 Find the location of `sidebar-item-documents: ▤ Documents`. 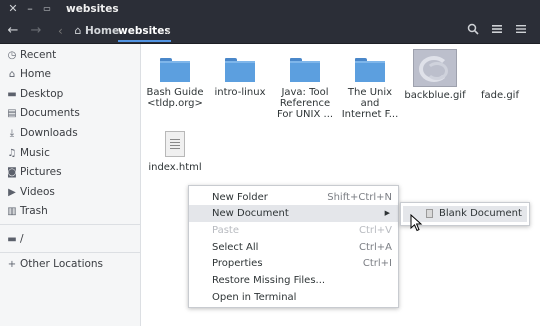

sidebar-item-documents: ▤ Documents is located at coordinates (70, 113).